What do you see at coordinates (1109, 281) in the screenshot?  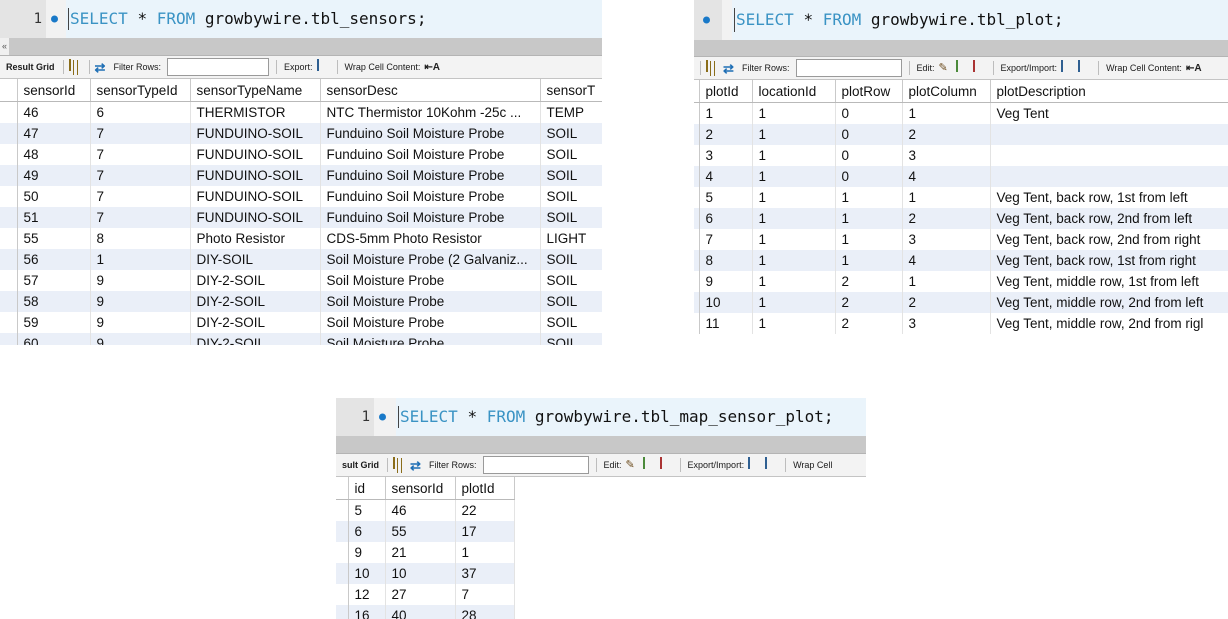 I see `cell-plotDescription: Veg Tent, middle row, 1st from left` at bounding box center [1109, 281].